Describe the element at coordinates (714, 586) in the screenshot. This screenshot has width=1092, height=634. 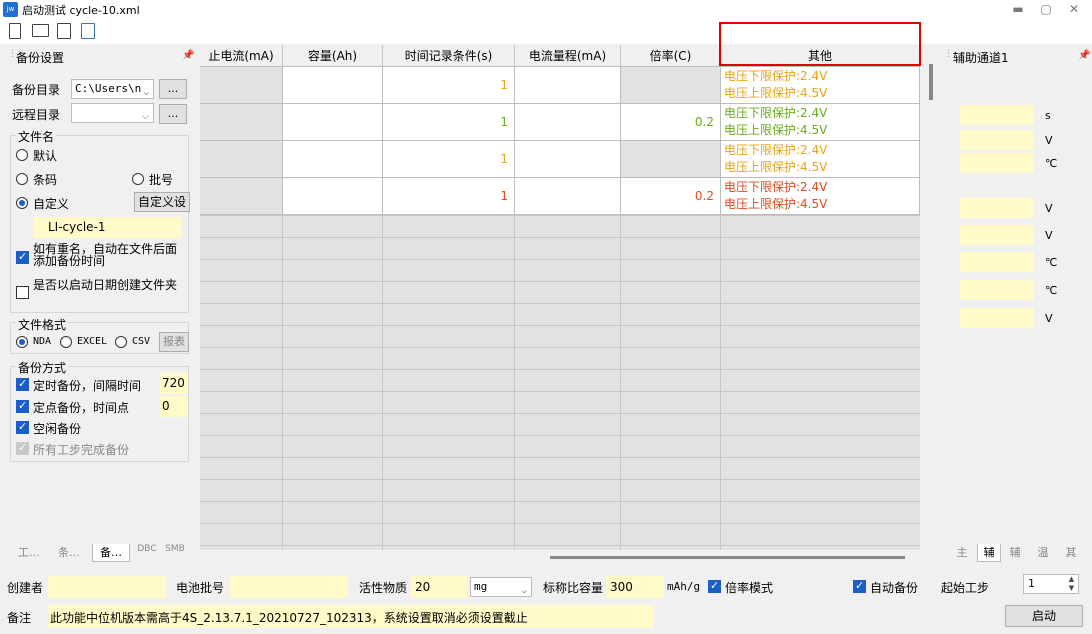
I see `rate-mode-checkbox` at that location.